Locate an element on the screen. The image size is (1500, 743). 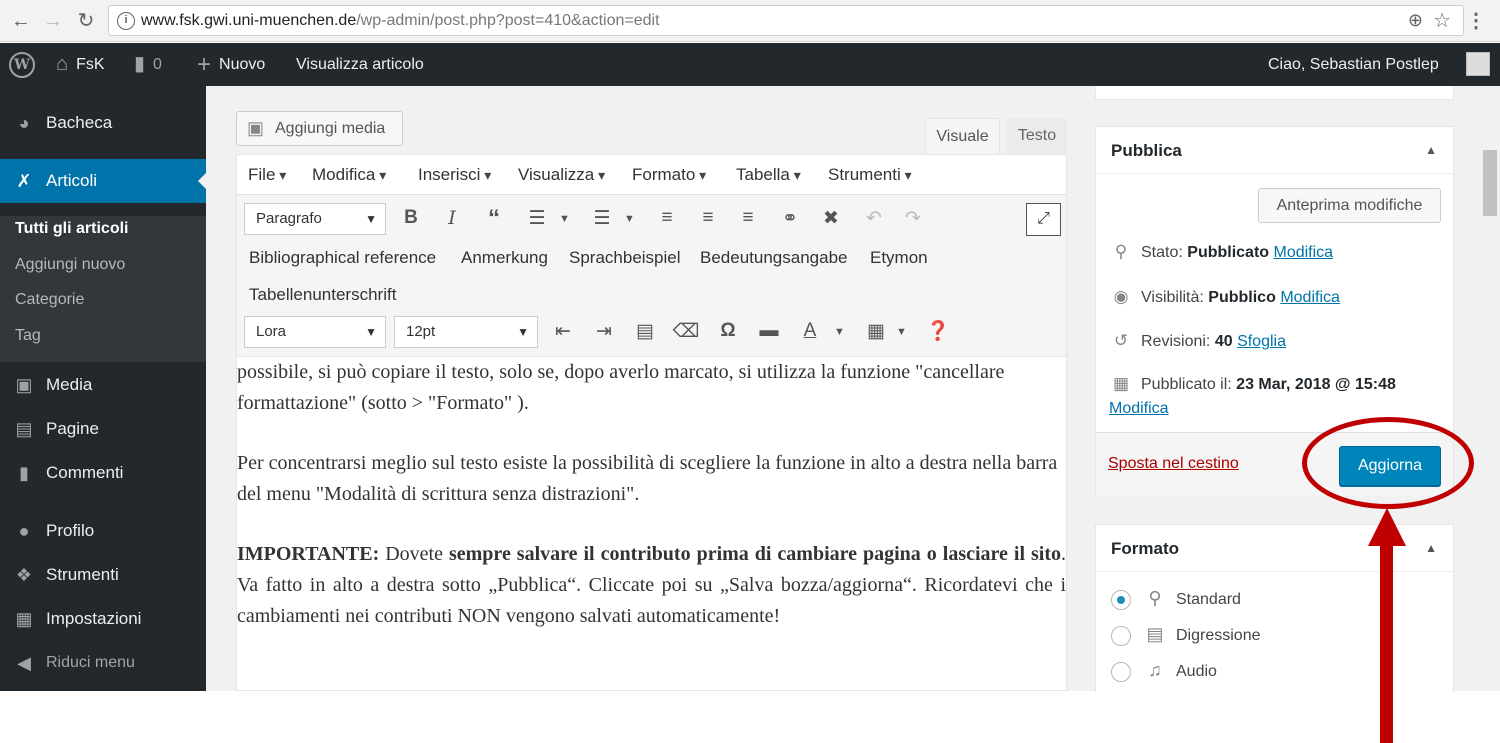
link-icon: ⚭ is located at coordinates (790, 218).